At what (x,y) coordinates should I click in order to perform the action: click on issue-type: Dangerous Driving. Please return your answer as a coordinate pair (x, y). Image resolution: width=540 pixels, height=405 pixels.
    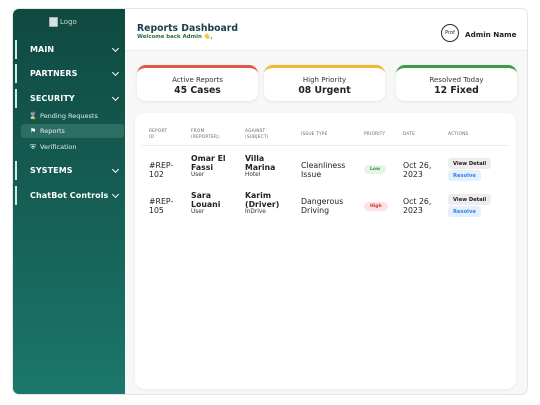
    Looking at the image, I should click on (322, 206).